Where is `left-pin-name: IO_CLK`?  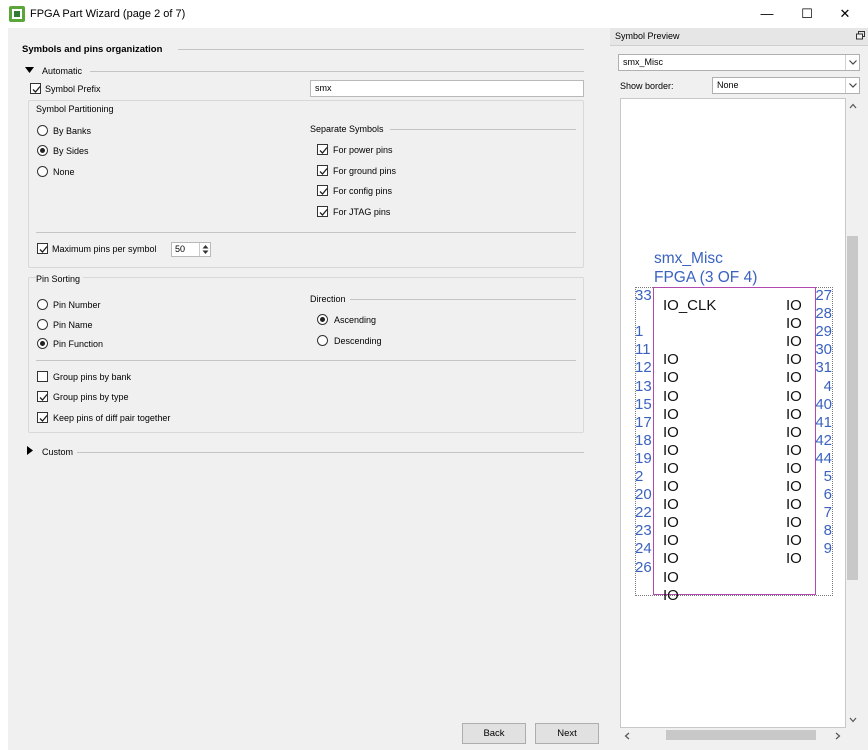 left-pin-name: IO_CLK is located at coordinates (690, 305).